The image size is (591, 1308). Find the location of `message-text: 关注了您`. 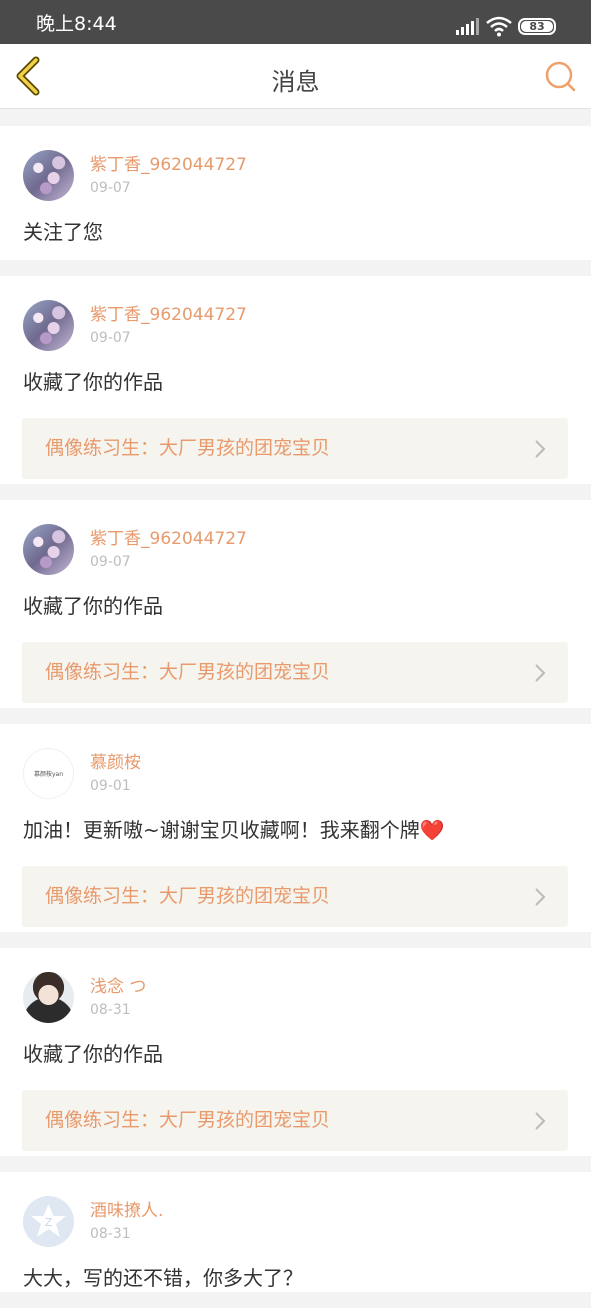

message-text: 关注了您 is located at coordinates (63, 232).